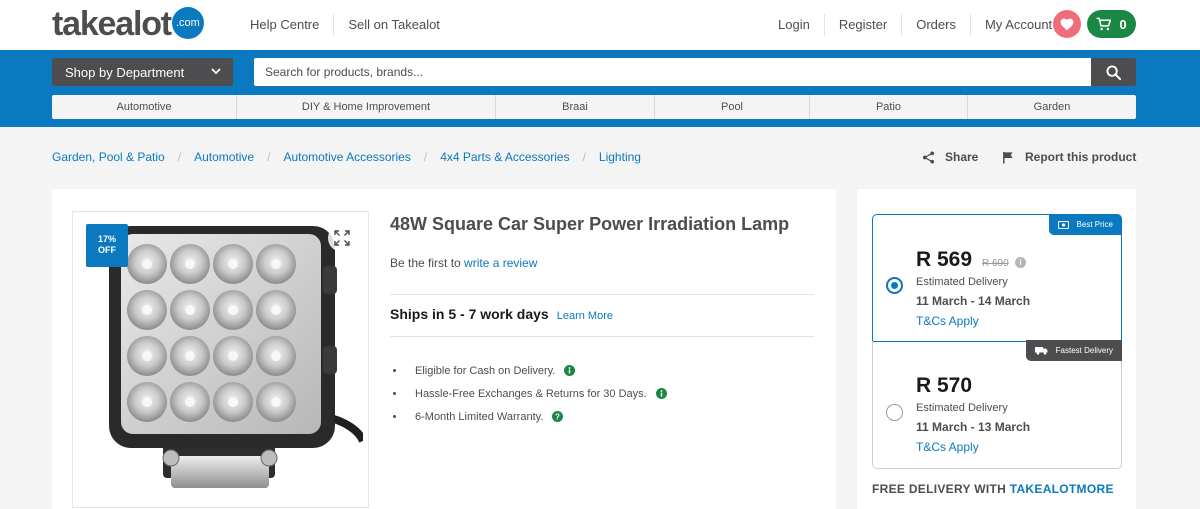  What do you see at coordinates (794, 25) in the screenshot?
I see `login-link: Login` at bounding box center [794, 25].